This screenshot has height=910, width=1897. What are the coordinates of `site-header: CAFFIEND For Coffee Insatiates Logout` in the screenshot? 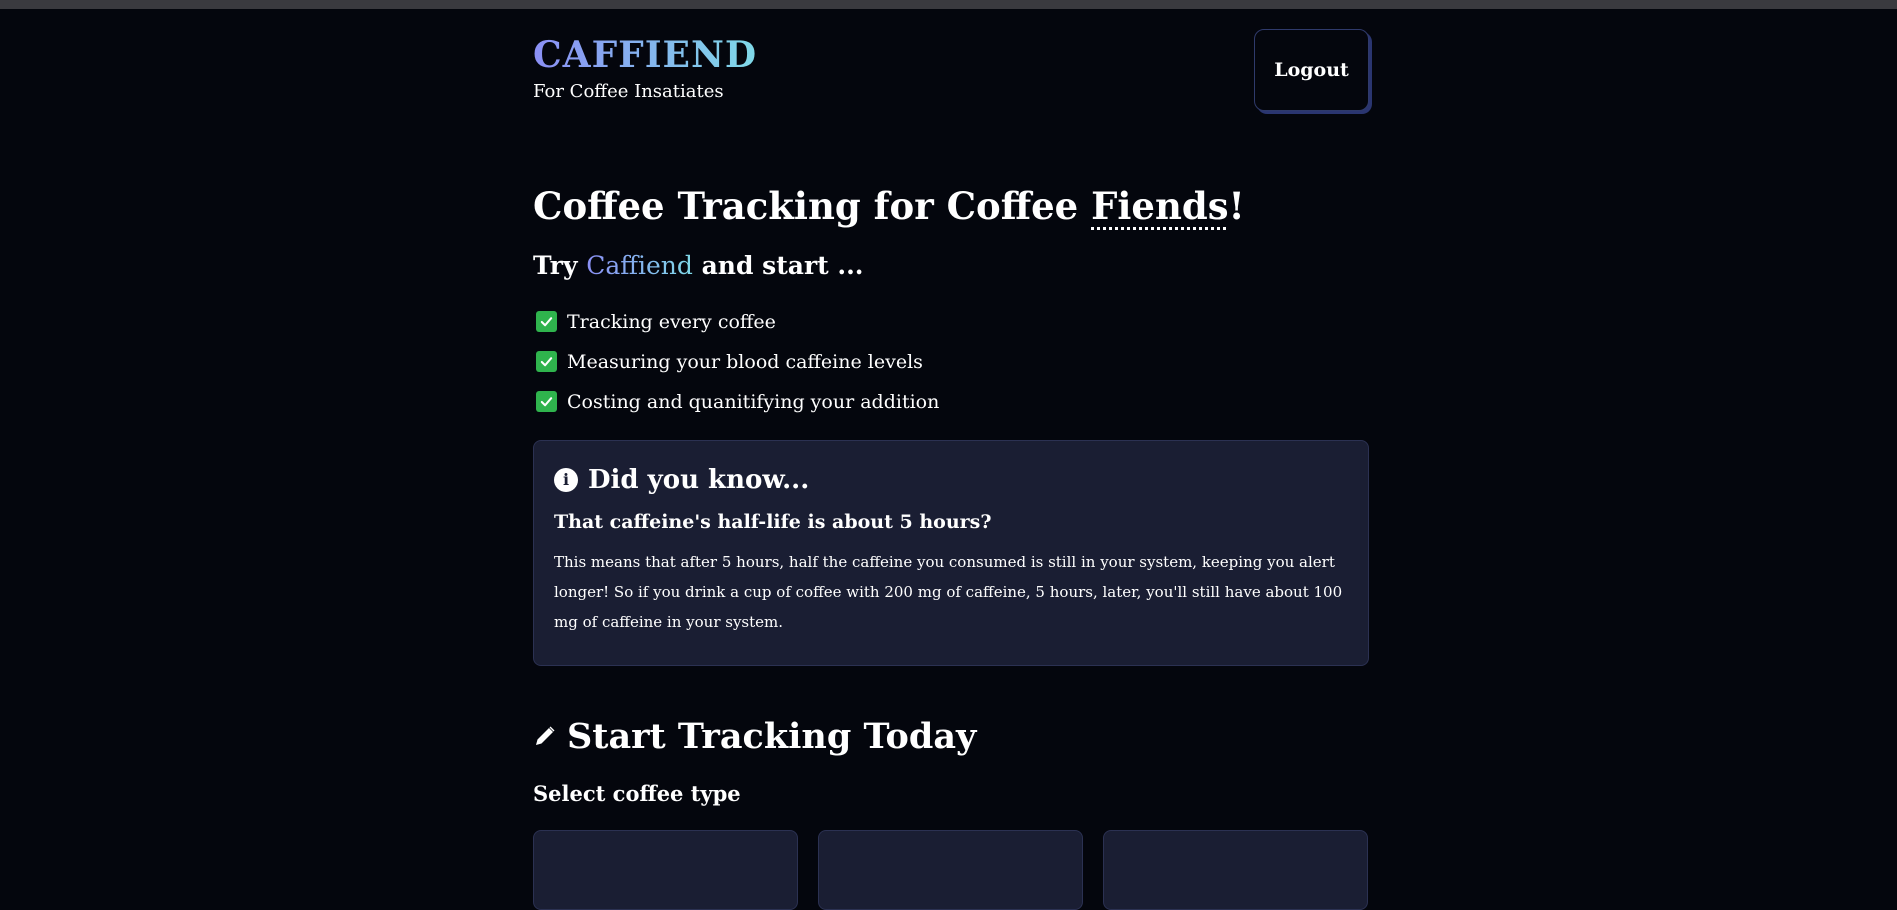 It's located at (951, 74).